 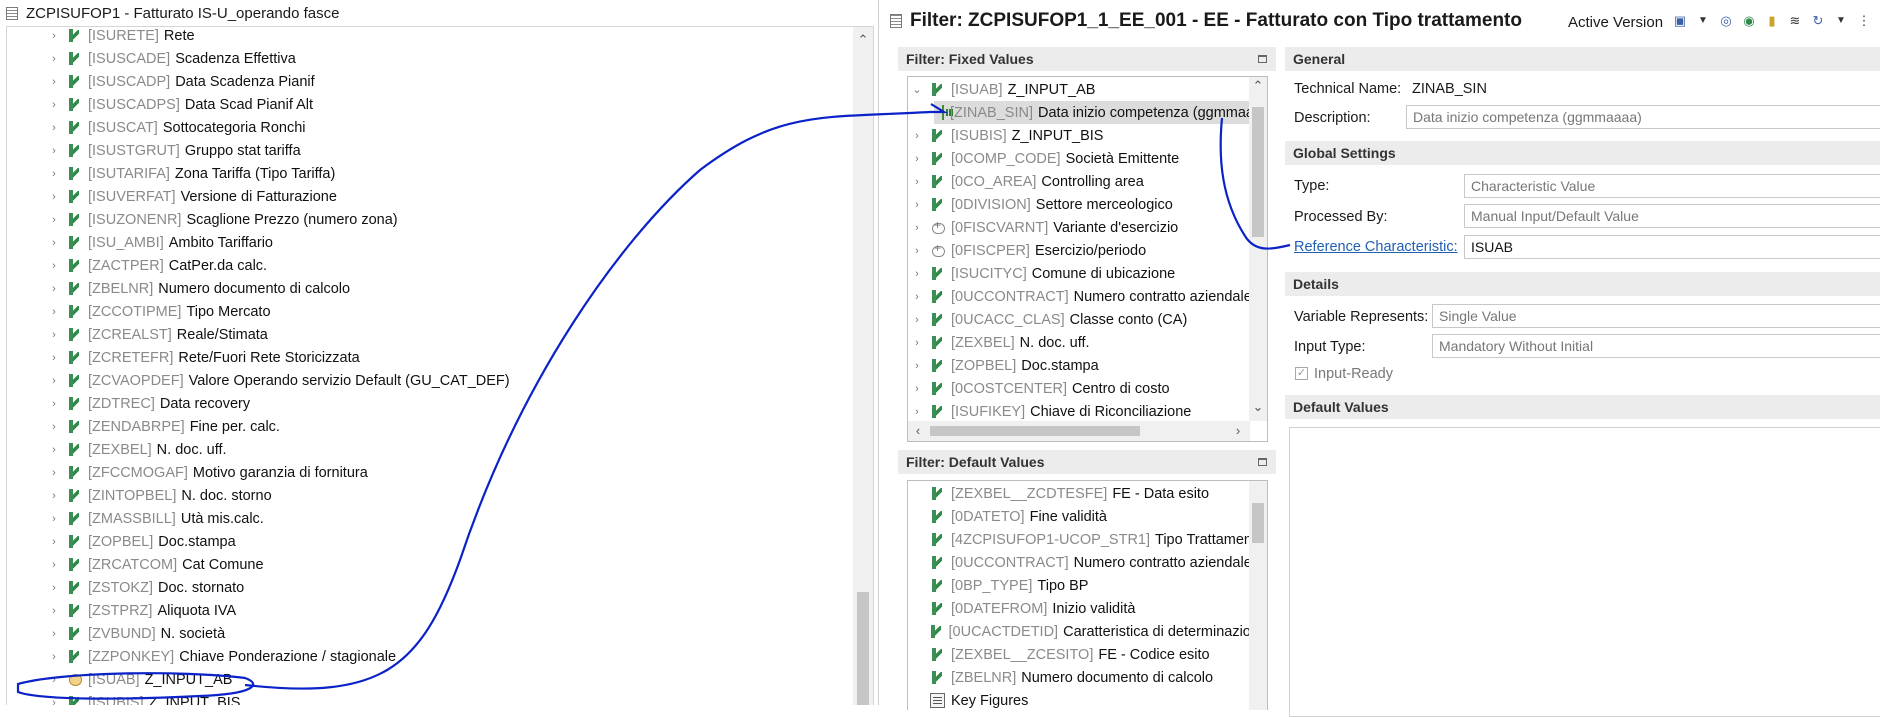 What do you see at coordinates (1089, 89) in the screenshot?
I see `tree-row: ⌄ [ISUAB] Z_INPUT_AB` at bounding box center [1089, 89].